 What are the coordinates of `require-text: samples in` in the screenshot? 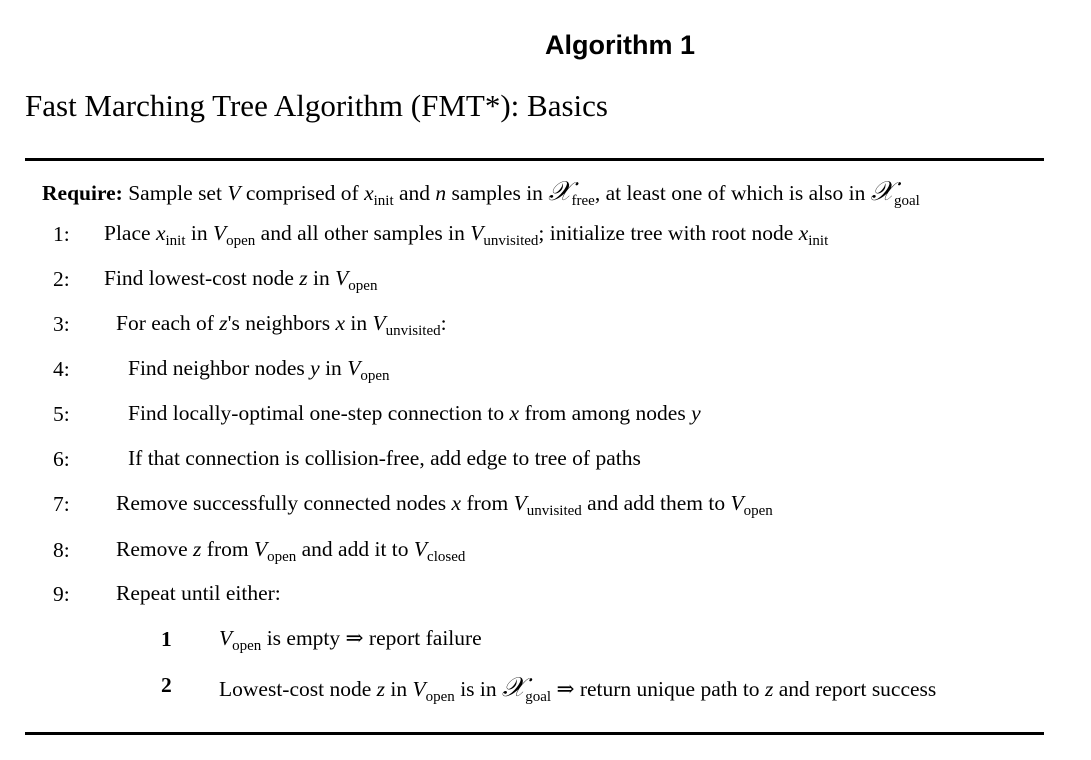 It's located at (497, 193).